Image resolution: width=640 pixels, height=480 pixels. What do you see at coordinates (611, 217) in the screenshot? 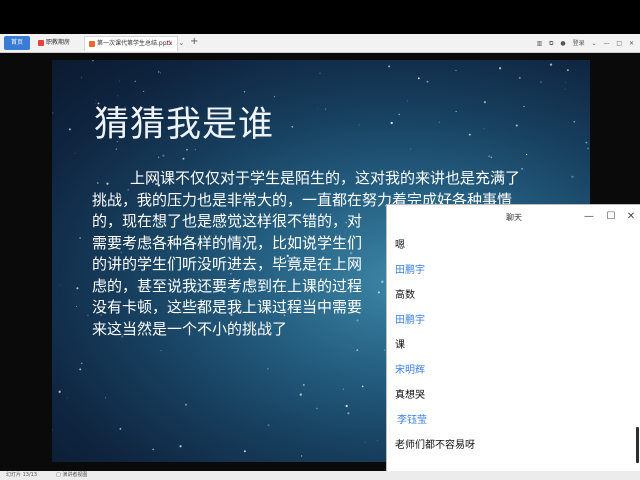
I see `chat-maximize-button: ☐` at bounding box center [611, 217].